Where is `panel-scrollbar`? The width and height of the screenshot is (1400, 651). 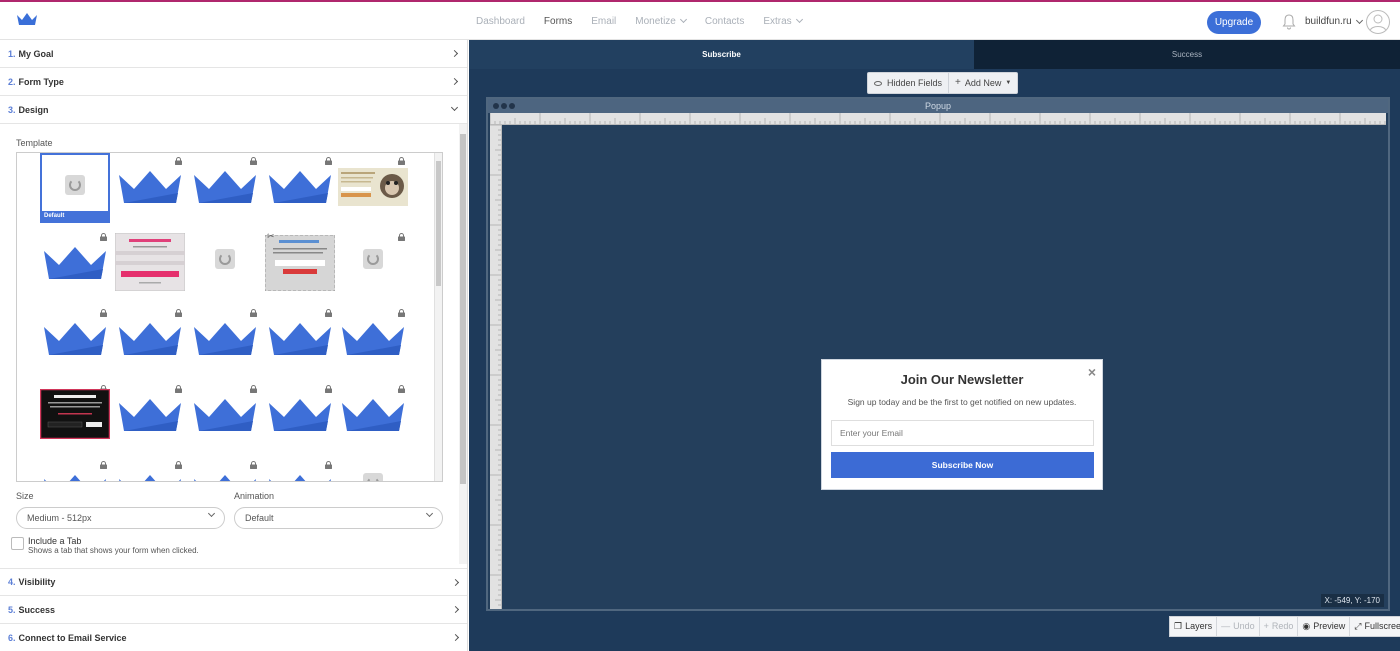 panel-scrollbar is located at coordinates (463, 344).